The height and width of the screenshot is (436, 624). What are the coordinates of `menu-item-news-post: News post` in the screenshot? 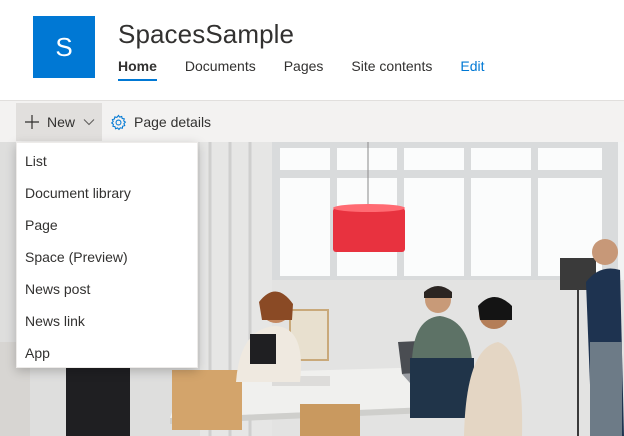 It's located at (107, 289).